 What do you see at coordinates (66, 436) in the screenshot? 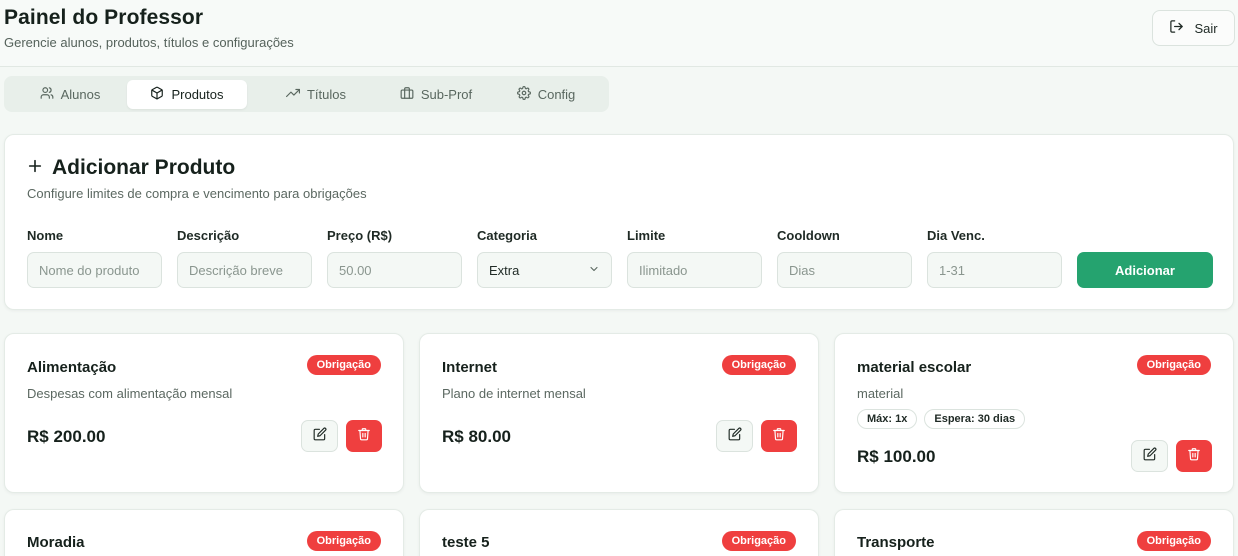
I see `product-price: R$ 200.00` at bounding box center [66, 436].